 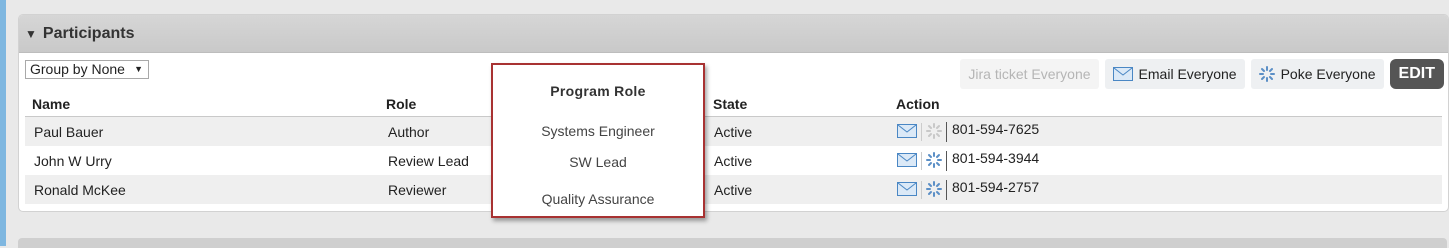 What do you see at coordinates (598, 131) in the screenshot?
I see `program-role-item: Systems Engineer` at bounding box center [598, 131].